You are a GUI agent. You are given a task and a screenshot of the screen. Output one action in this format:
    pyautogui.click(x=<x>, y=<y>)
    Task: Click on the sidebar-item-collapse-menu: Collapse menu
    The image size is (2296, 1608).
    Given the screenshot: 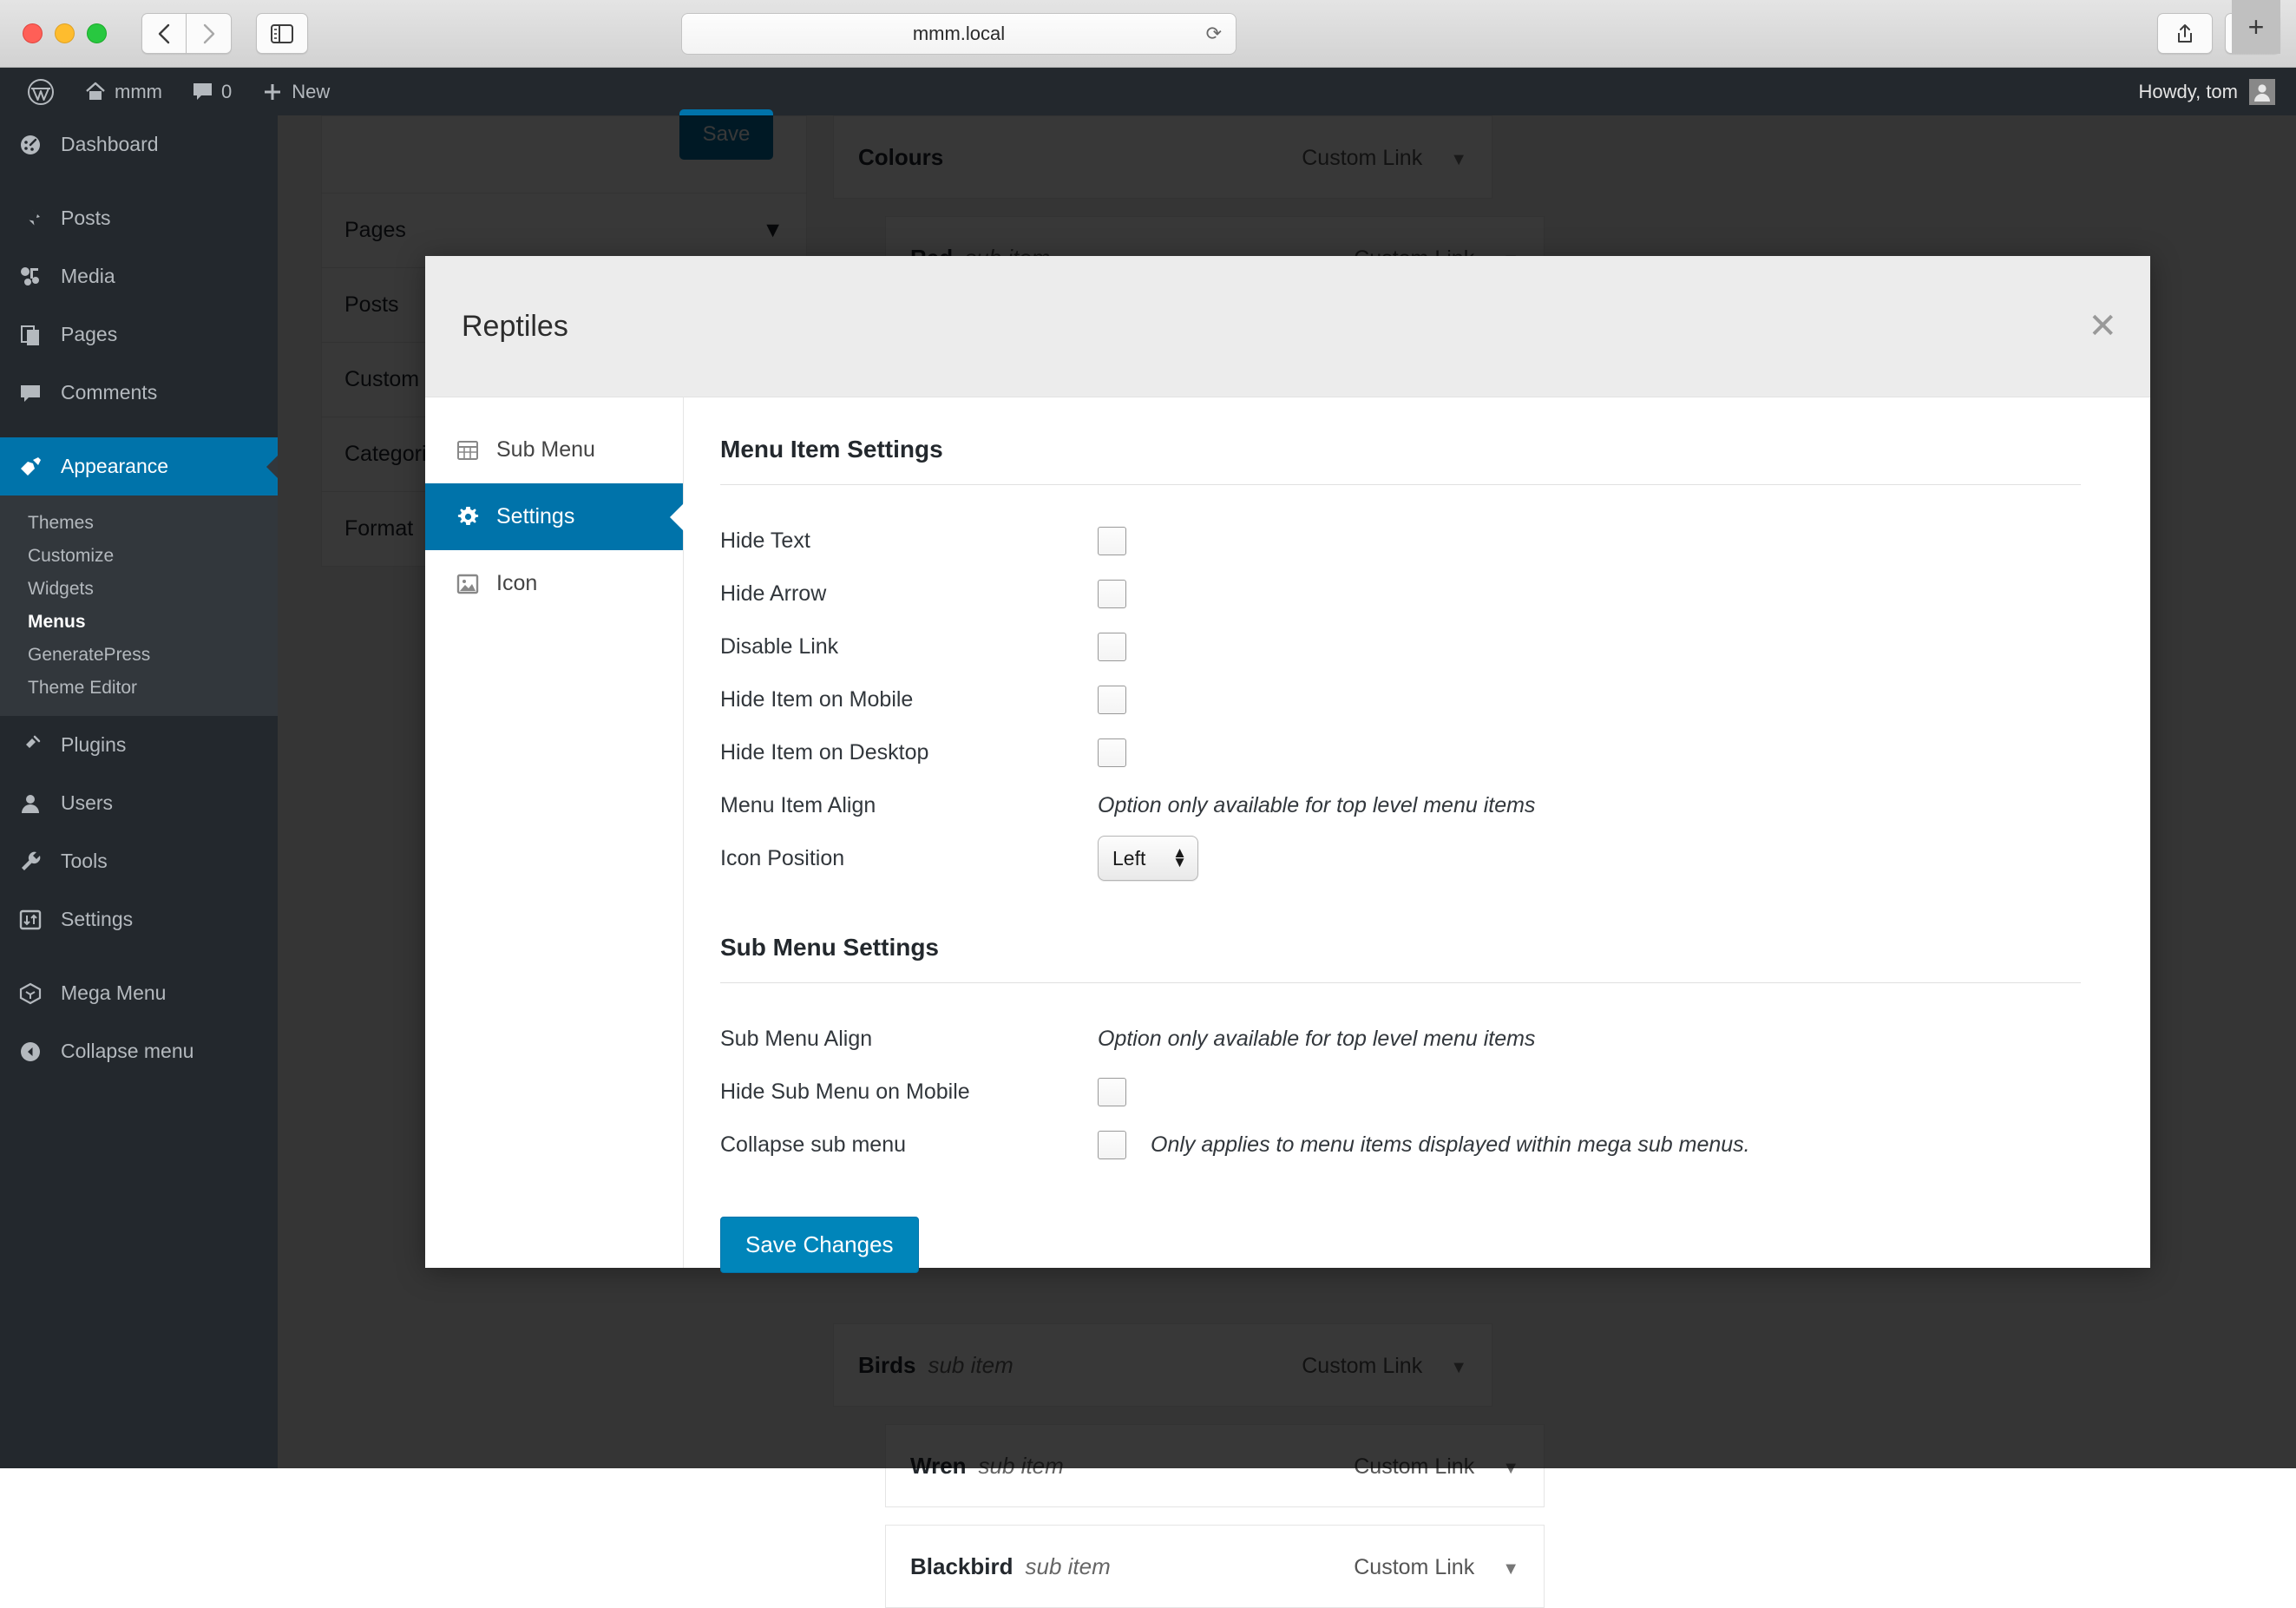 What is the action you would take?
    pyautogui.click(x=139, y=1051)
    